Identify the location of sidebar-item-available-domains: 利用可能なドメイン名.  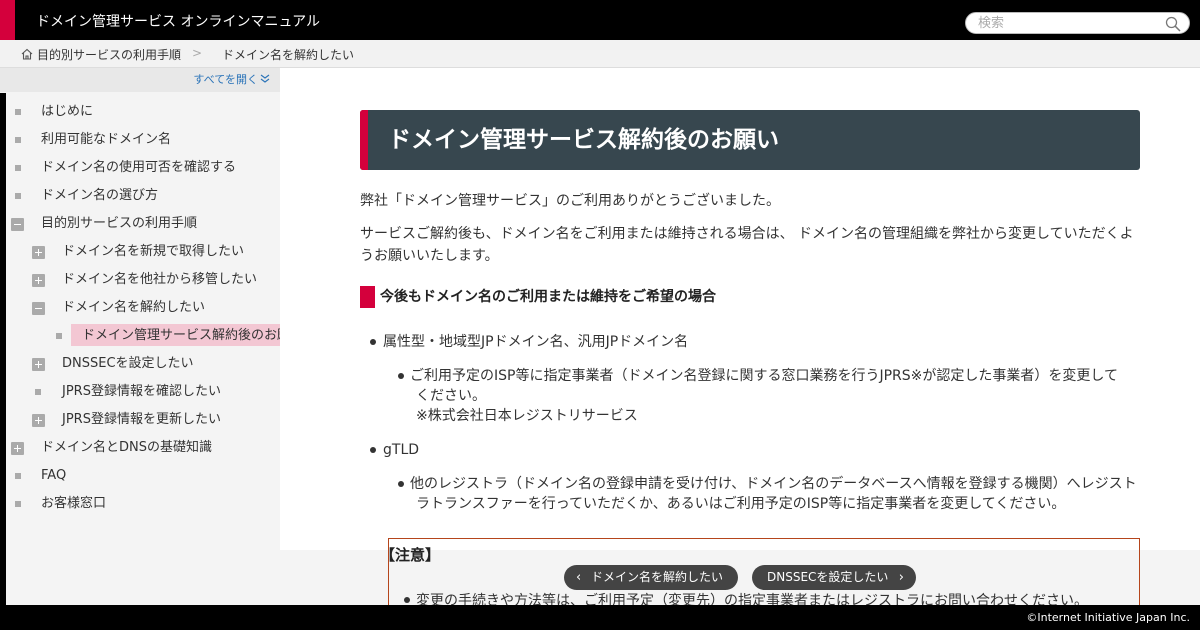
(140, 140).